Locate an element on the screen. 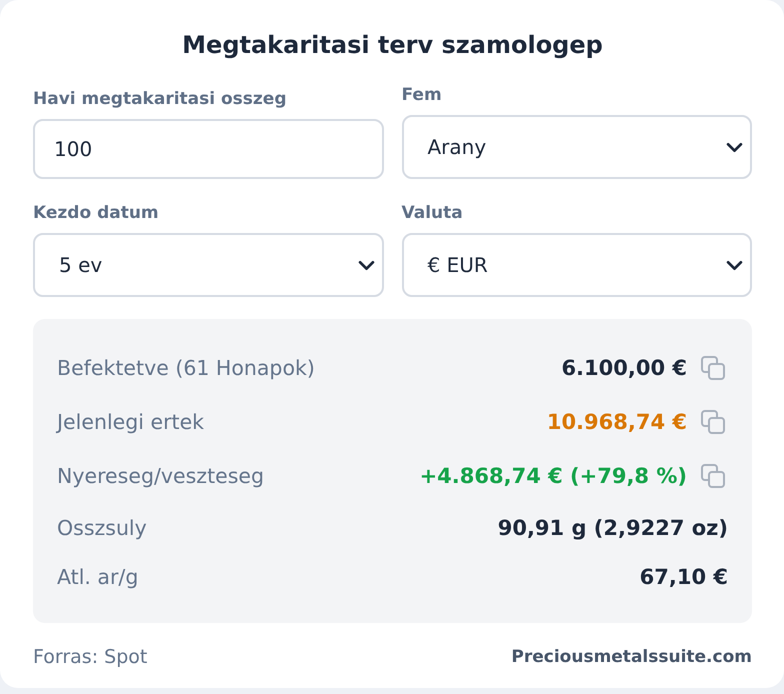 The height and width of the screenshot is (694, 784). field-label: Kezdo datum is located at coordinates (96, 213).